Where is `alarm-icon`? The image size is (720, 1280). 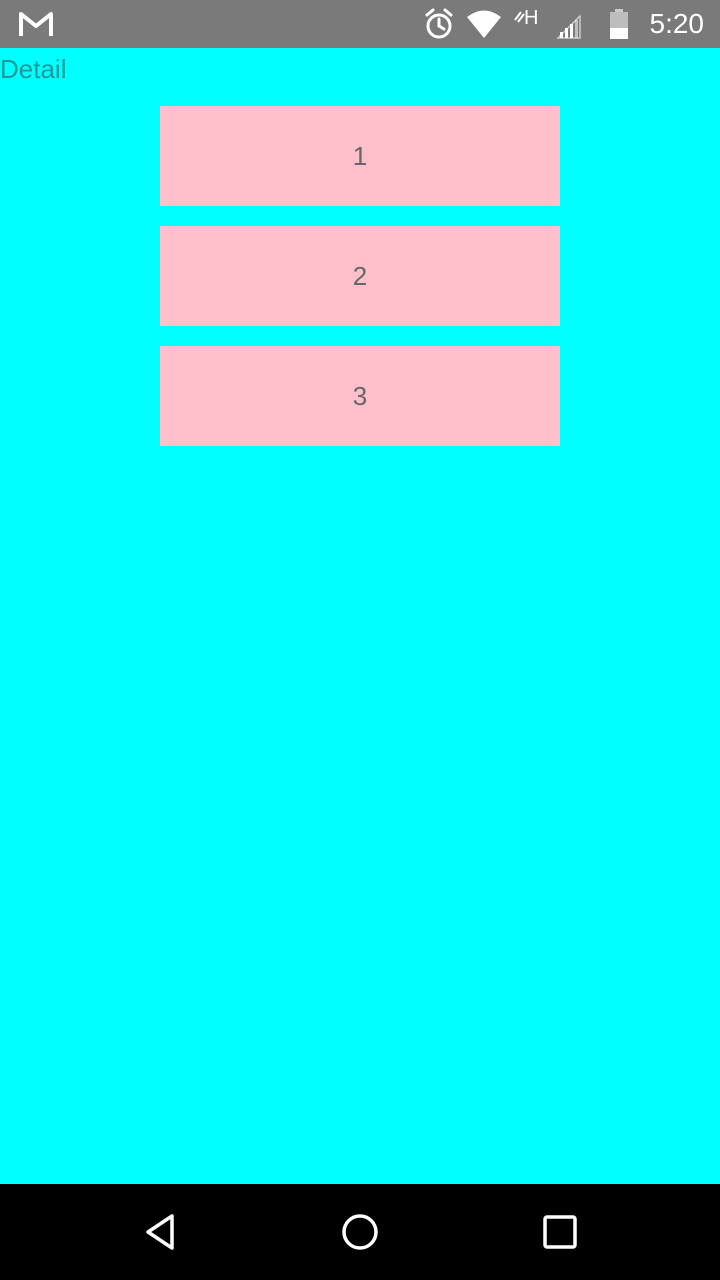
alarm-icon is located at coordinates (439, 26).